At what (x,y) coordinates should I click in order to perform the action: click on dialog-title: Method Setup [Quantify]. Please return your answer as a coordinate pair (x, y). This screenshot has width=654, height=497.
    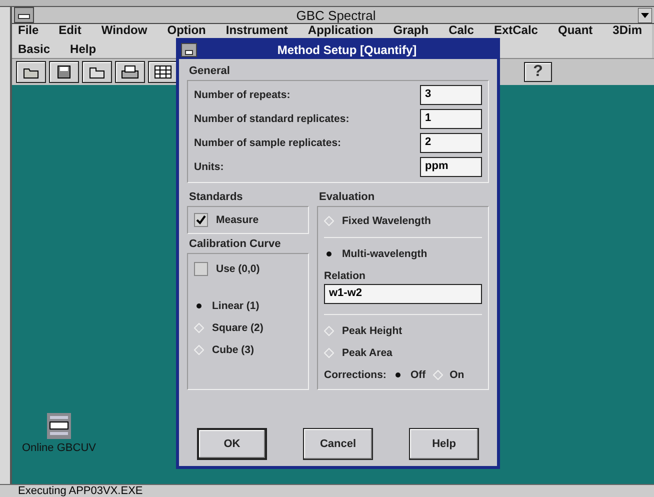
    Looking at the image, I should click on (347, 50).